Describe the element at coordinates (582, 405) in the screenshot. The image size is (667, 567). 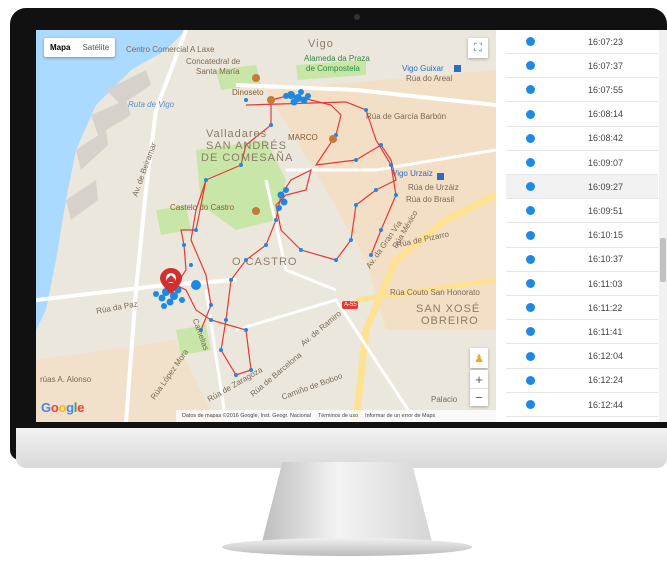
I see `list-item: 16:12:44` at that location.